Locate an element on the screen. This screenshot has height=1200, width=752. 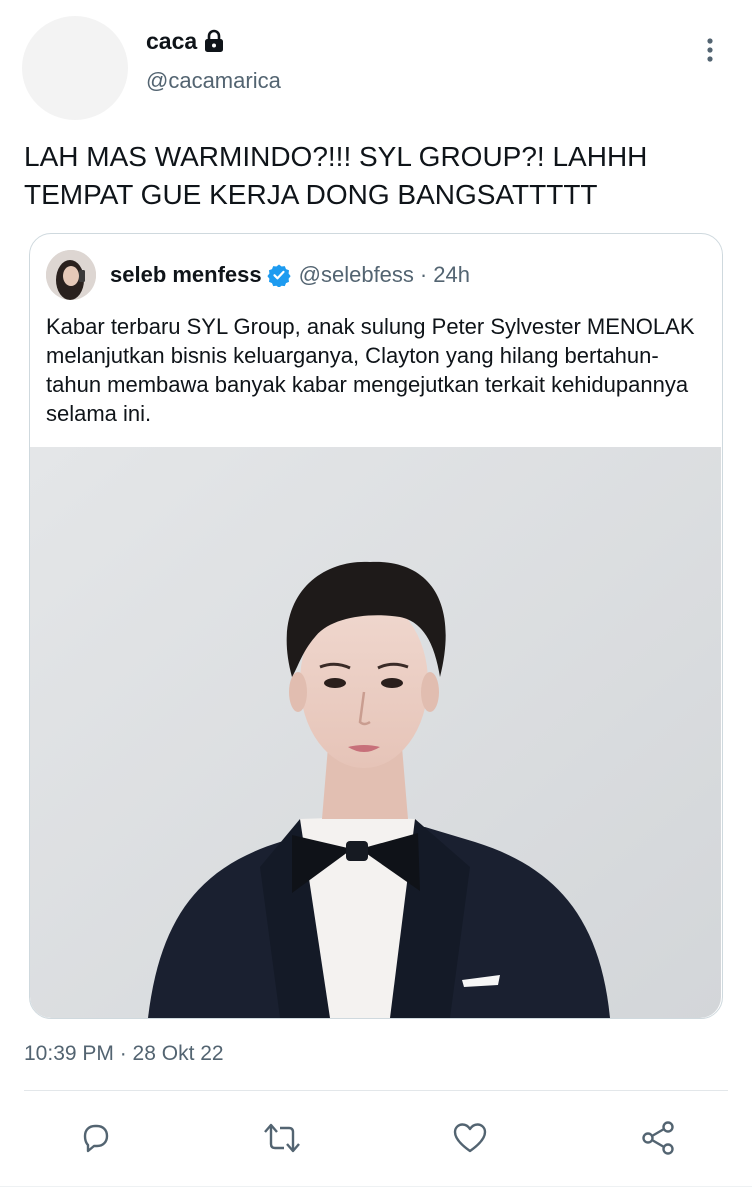
quoted-name-row: seleb menfess @selebfess · 24h is located at coordinates (290, 275).